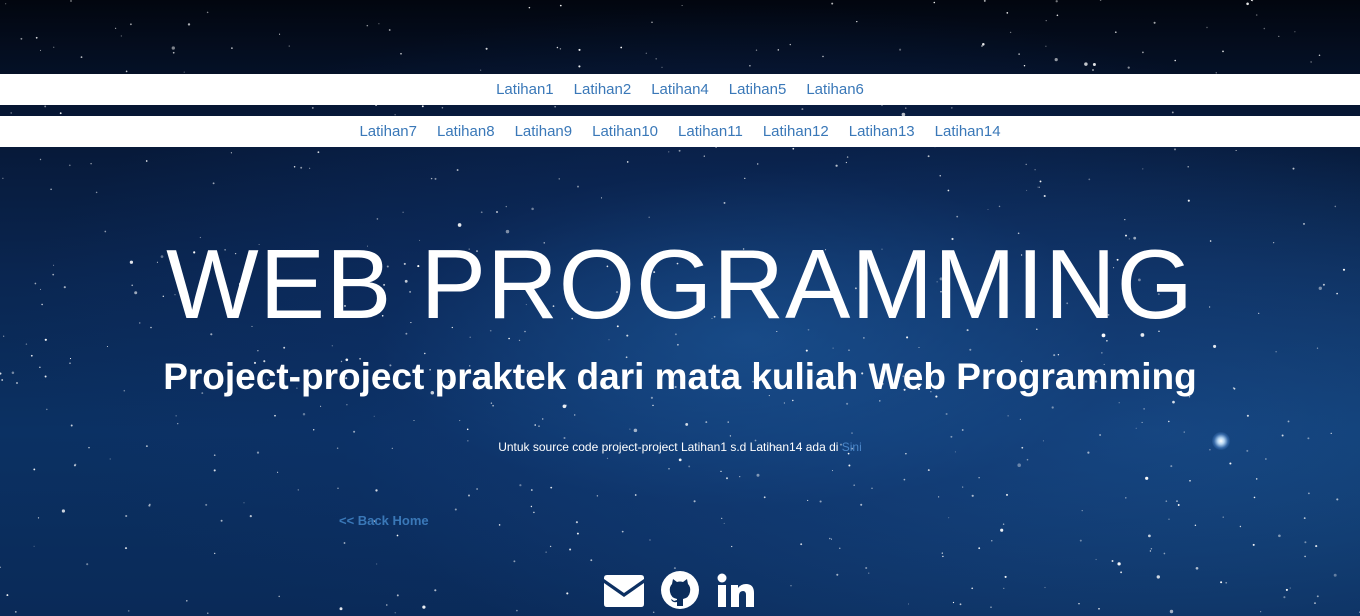  I want to click on nav-link-latihan2: Latihan2, so click(603, 89).